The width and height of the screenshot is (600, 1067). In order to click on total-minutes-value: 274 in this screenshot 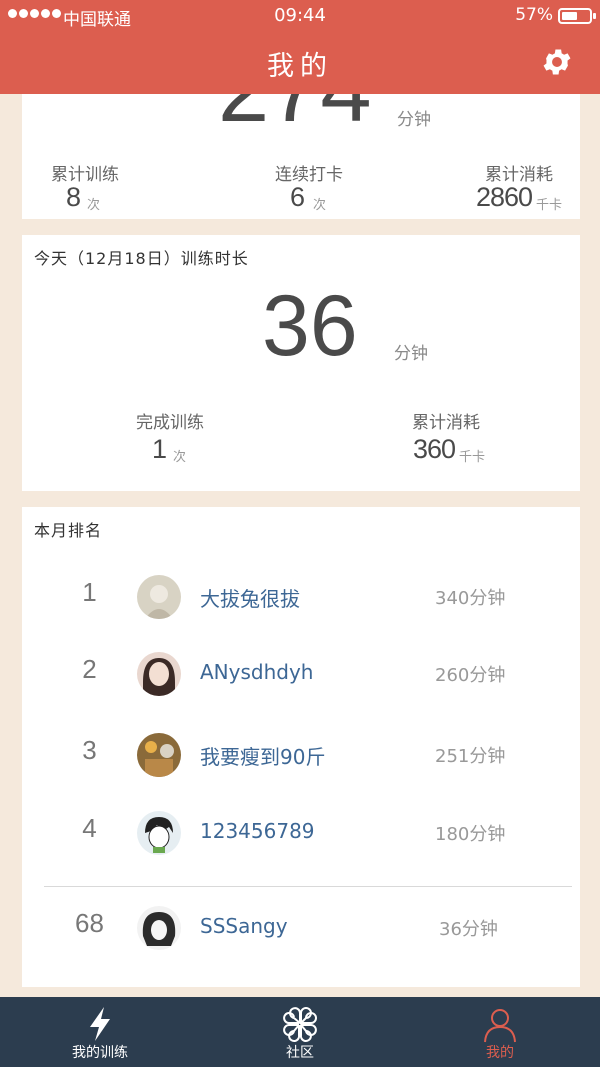, I will do `click(295, 118)`.